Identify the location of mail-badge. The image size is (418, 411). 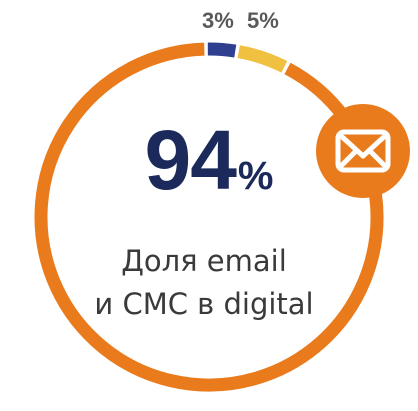
(363, 151).